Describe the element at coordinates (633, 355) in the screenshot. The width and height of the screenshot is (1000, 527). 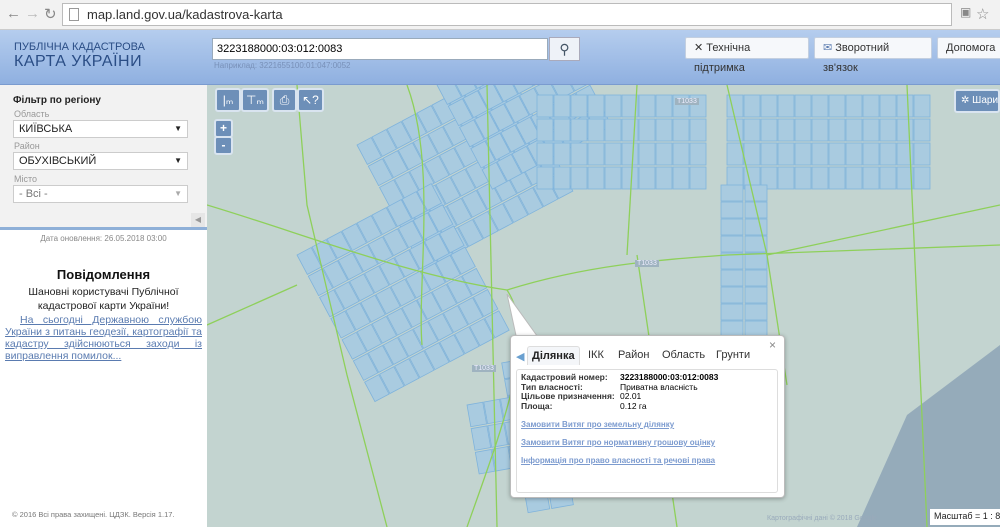
I see `tab-raion: Район` at that location.